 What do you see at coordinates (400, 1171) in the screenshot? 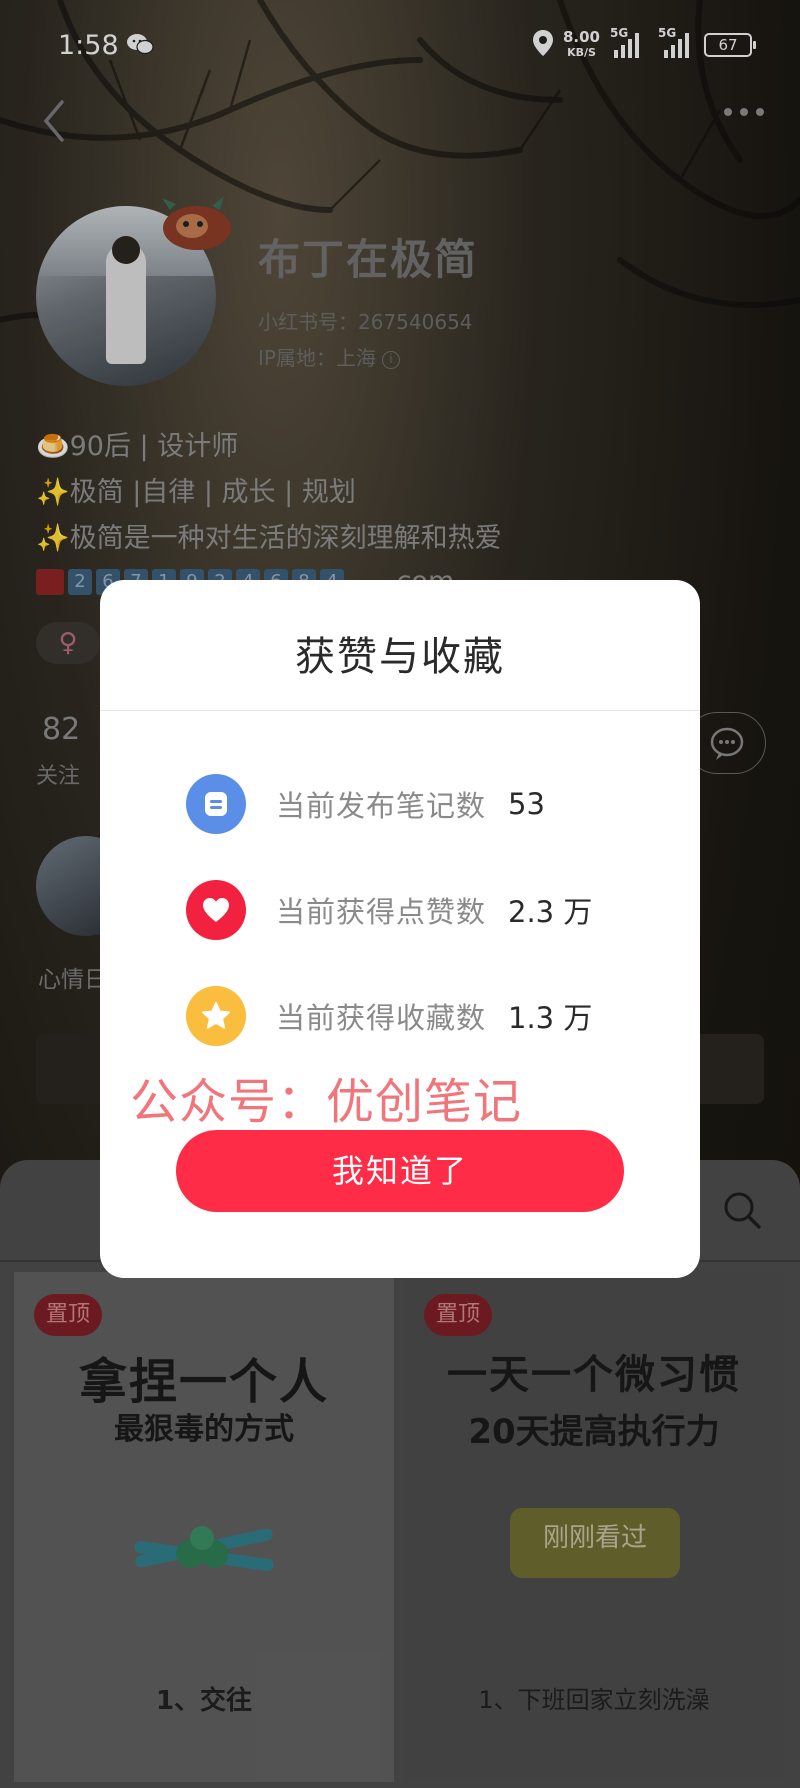
I see `confirm-button: 我知道了` at bounding box center [400, 1171].